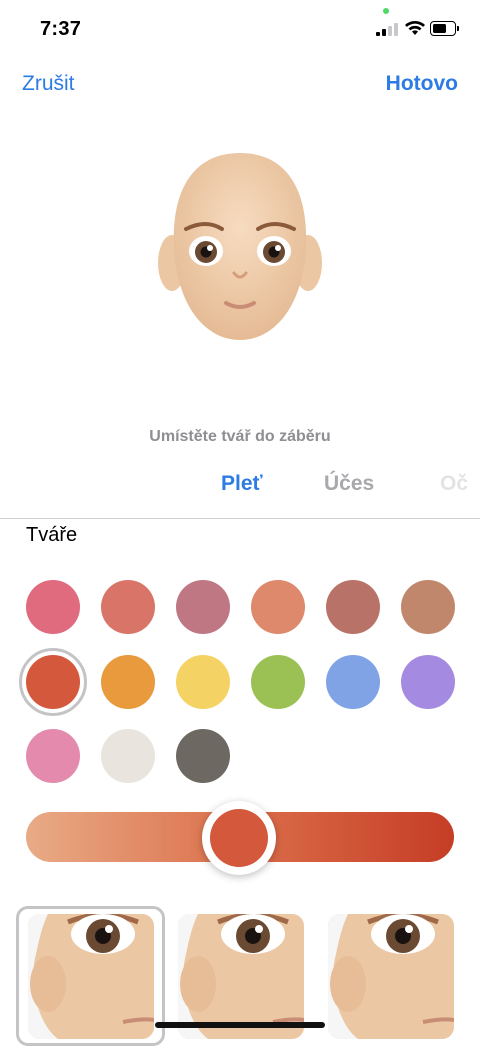  What do you see at coordinates (415, 28) in the screenshot?
I see `wifi-icon` at bounding box center [415, 28].